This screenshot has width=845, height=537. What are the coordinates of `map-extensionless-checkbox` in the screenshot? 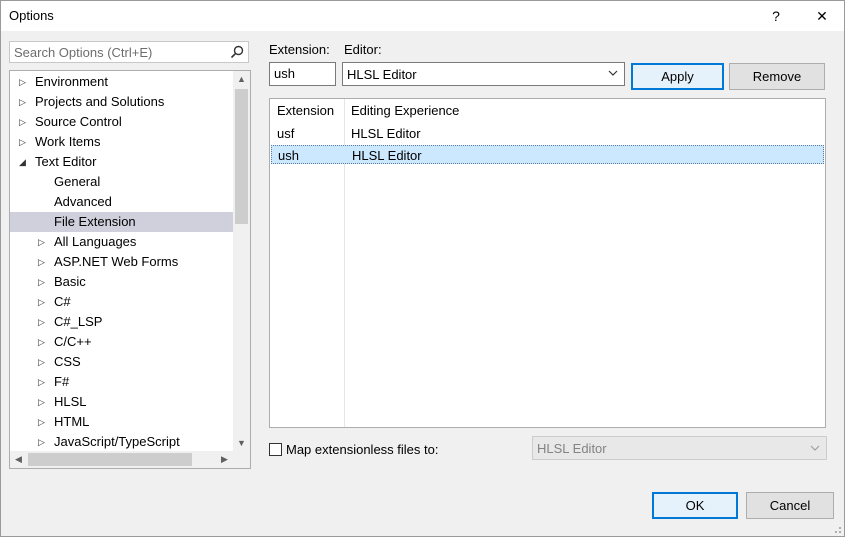 It's located at (275, 449).